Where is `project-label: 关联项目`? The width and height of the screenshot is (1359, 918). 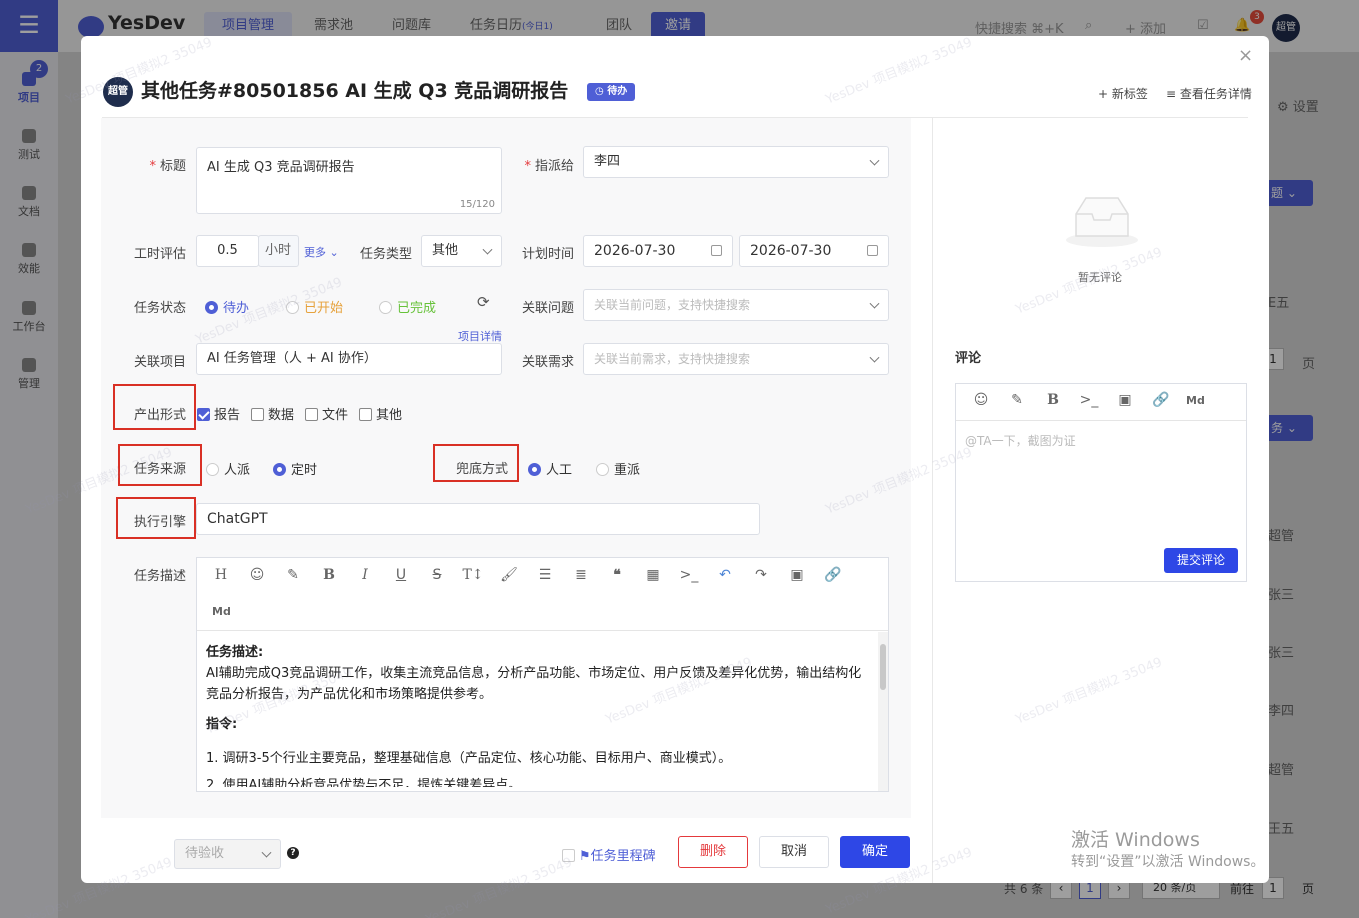
project-label: 关联项目 is located at coordinates (159, 362).